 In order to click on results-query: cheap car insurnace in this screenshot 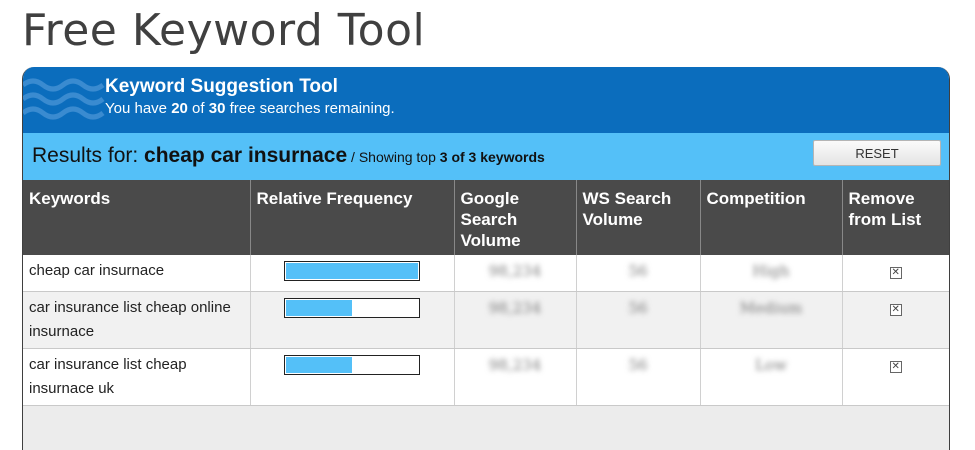, I will do `click(246, 155)`.